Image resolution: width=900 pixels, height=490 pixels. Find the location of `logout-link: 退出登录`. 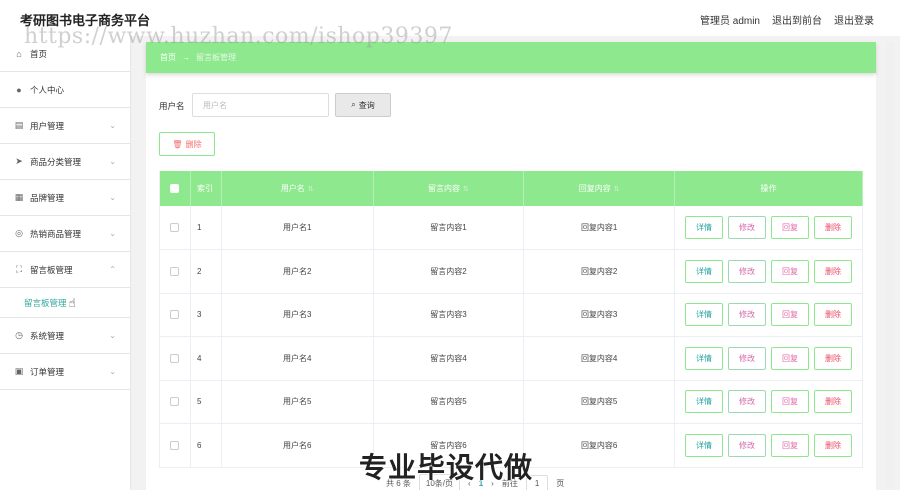

logout-link: 退出登录 is located at coordinates (854, 19).